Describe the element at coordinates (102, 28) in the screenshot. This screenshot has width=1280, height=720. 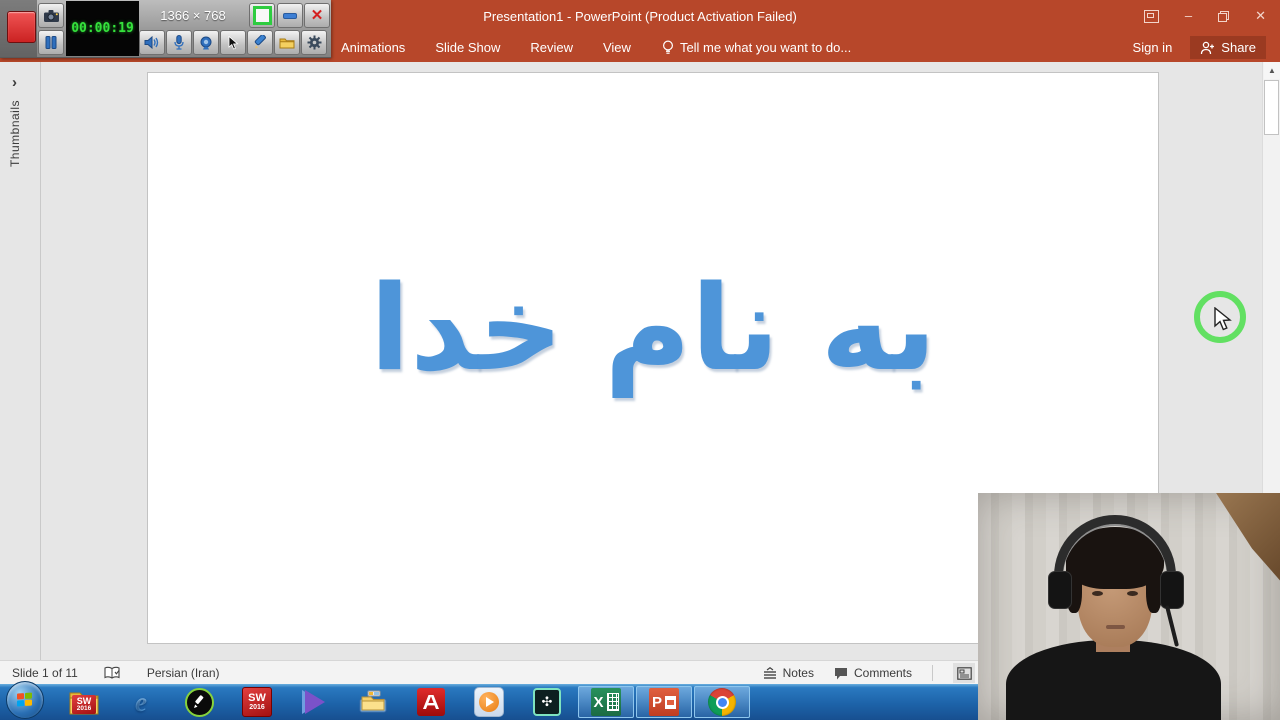
I see `recording-timer: 00:00:19` at that location.